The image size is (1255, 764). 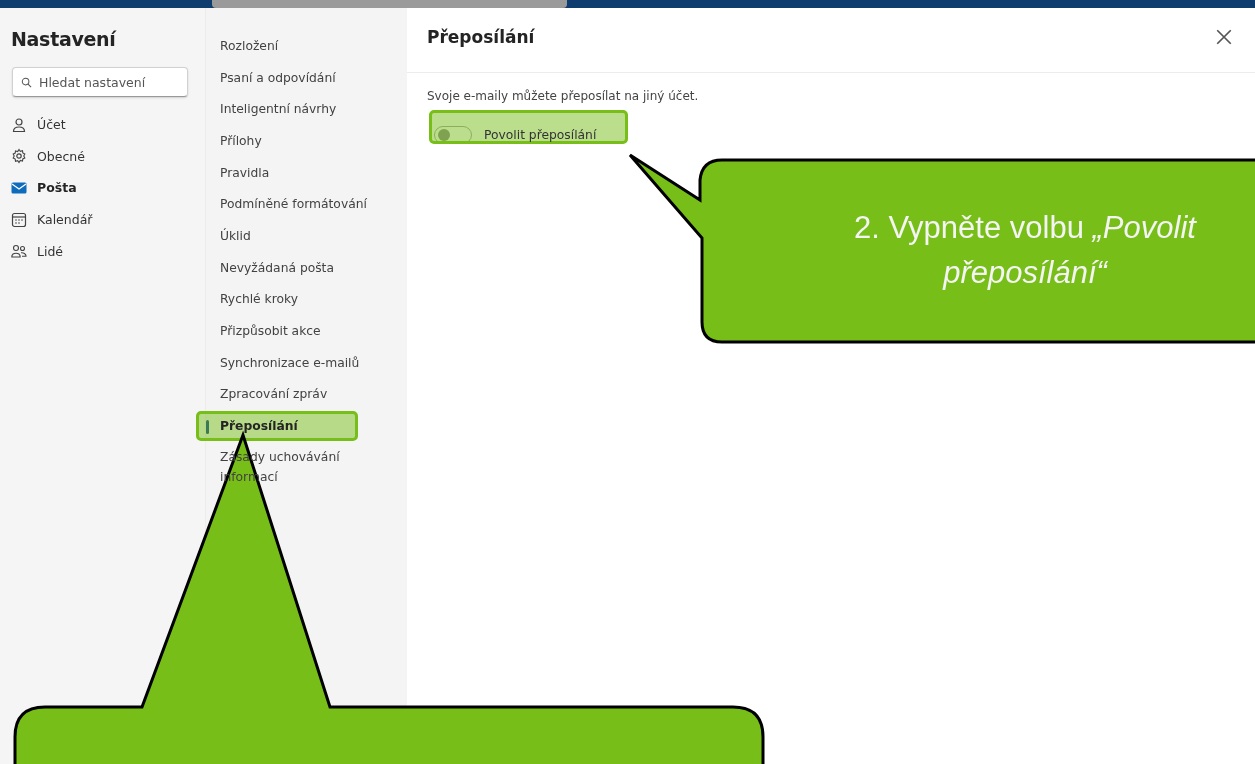 I want to click on category-item: Podmíněné formátování, so click(x=300, y=204).